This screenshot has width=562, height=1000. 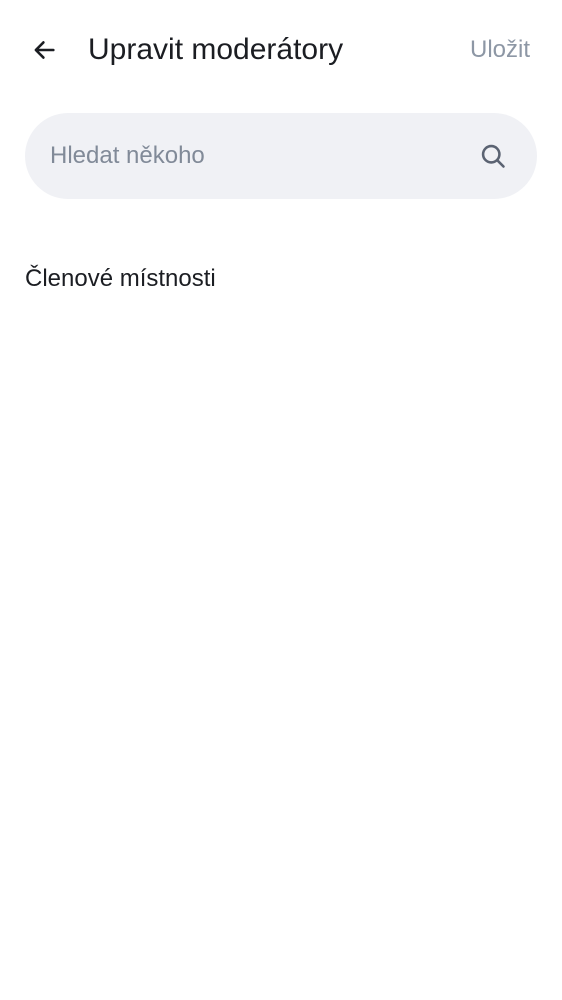 What do you see at coordinates (260, 156) in the screenshot?
I see `search-input` at bounding box center [260, 156].